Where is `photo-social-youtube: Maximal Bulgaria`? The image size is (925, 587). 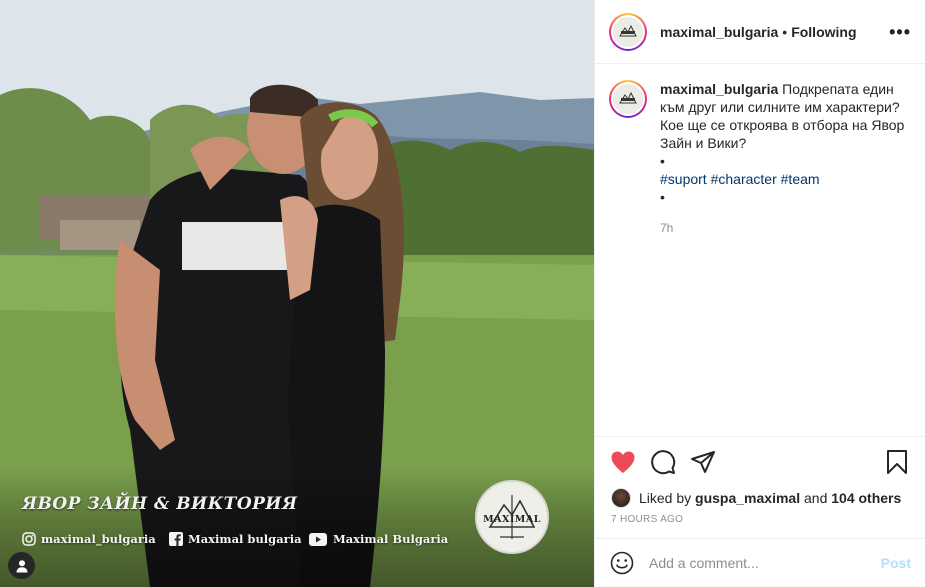
photo-social-youtube: Maximal Bulgaria is located at coordinates (378, 539).